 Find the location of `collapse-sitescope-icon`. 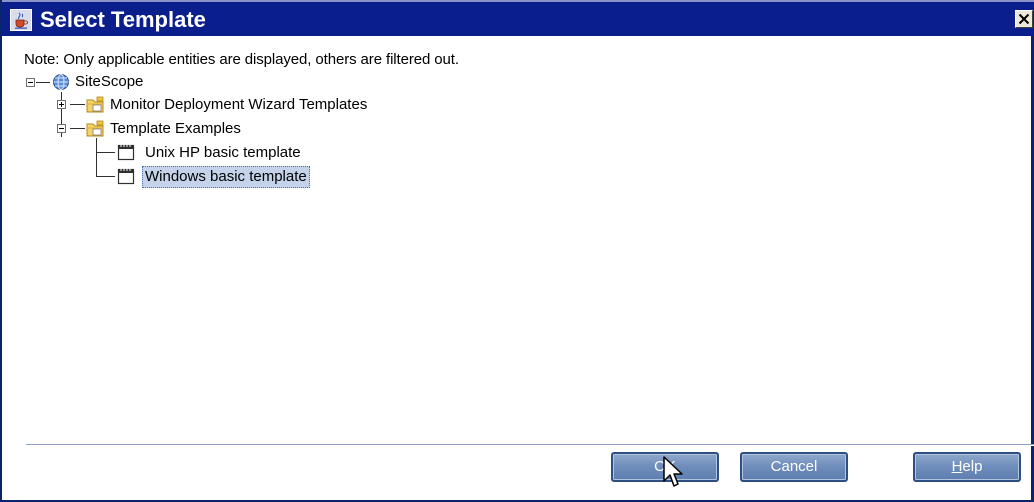

collapse-sitescope-icon is located at coordinates (30, 82).